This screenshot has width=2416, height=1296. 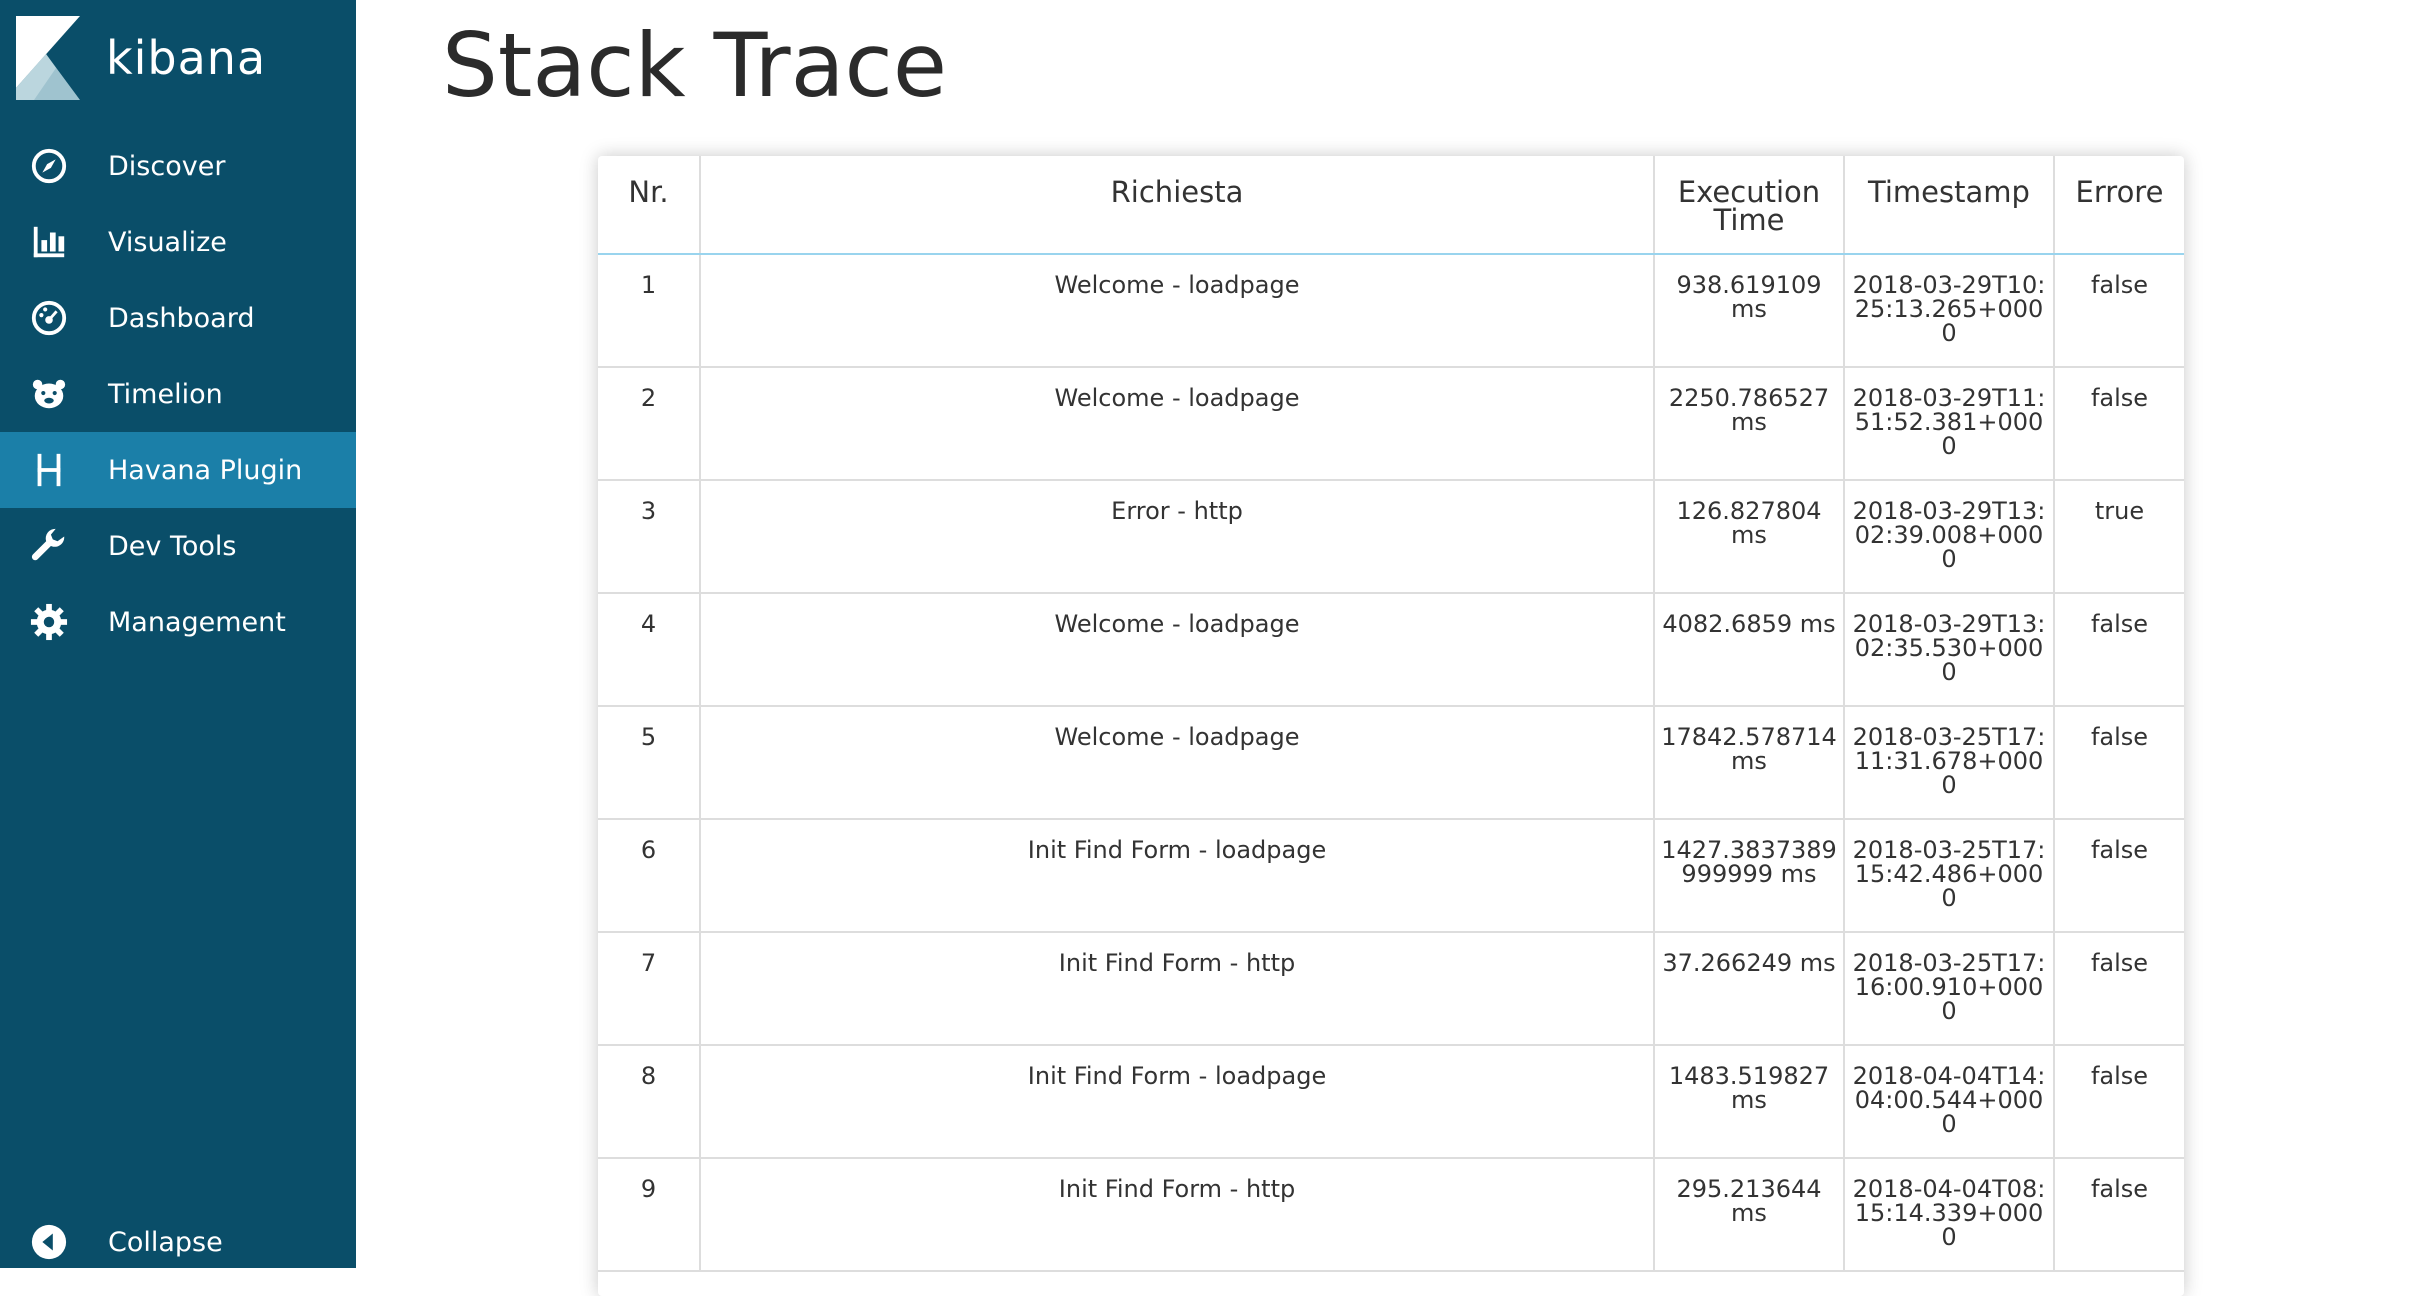 I want to click on cell-timestamp: 2018-03-25T17:15:42.486+0000, so click(x=1949, y=876).